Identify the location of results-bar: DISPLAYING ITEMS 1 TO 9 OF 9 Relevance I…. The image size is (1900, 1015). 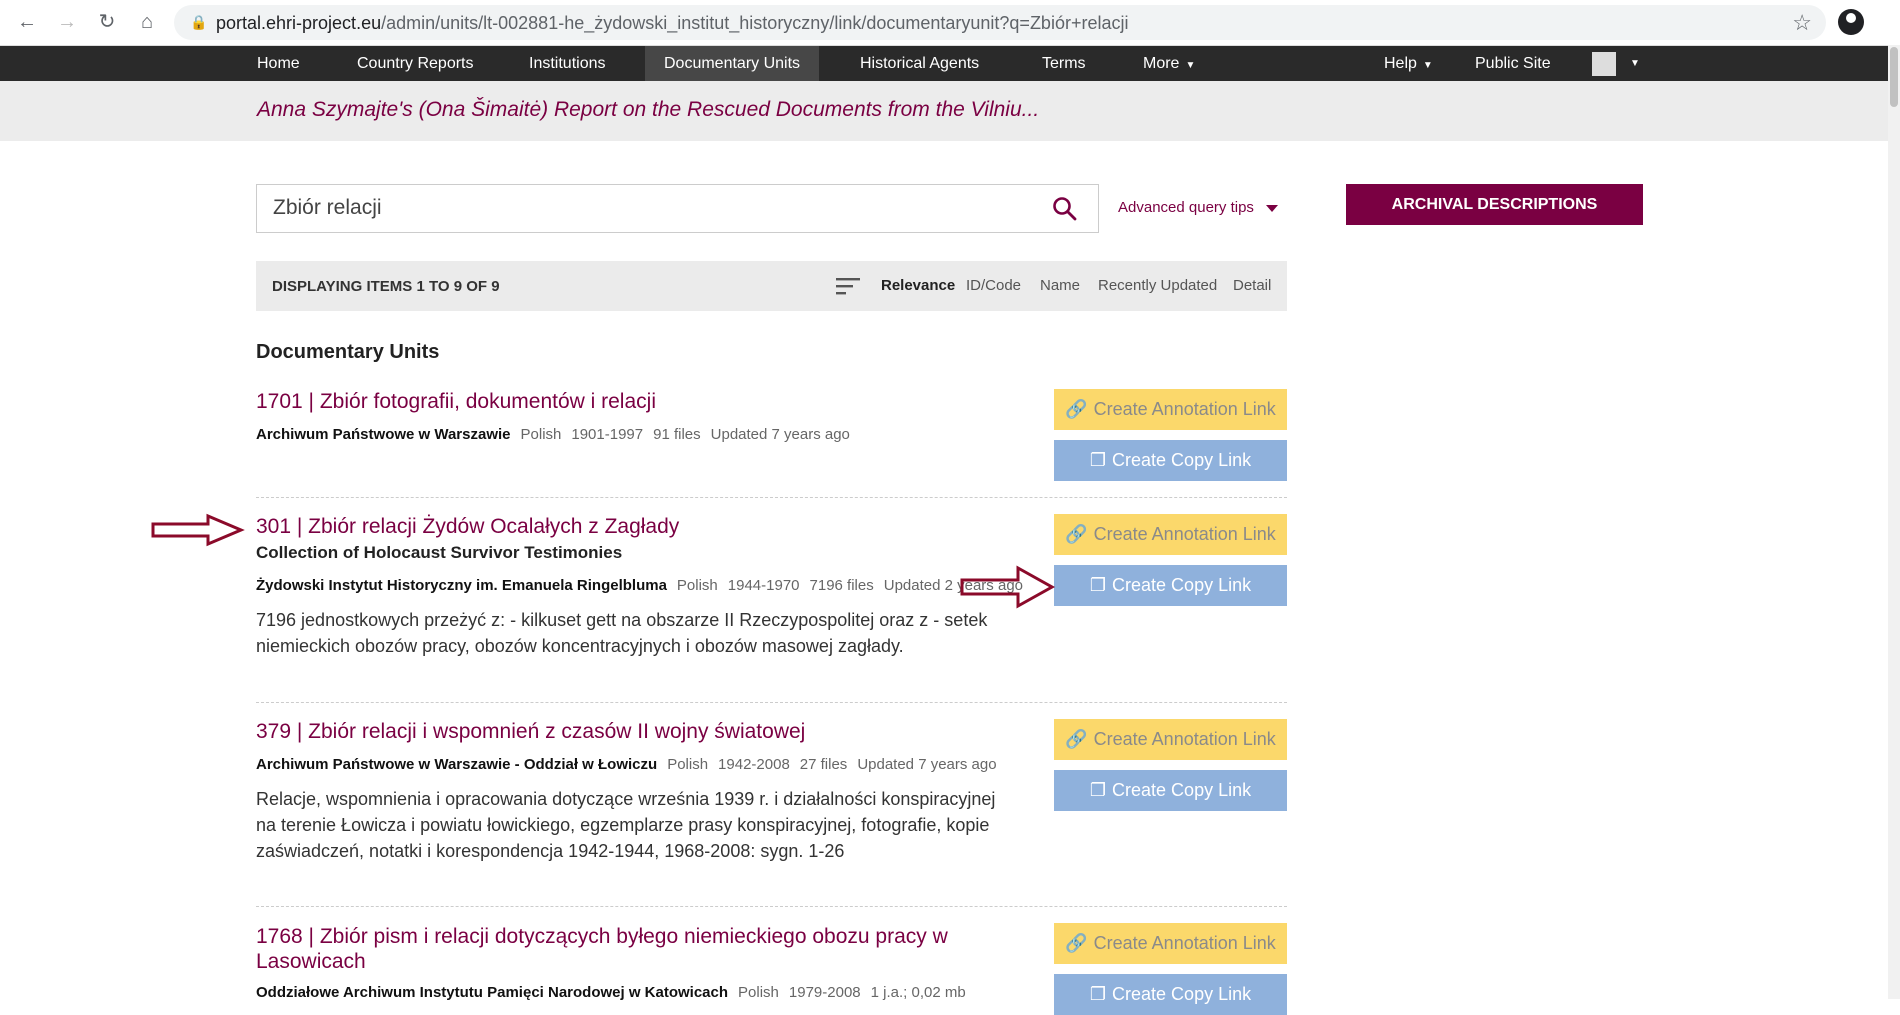
(771, 286).